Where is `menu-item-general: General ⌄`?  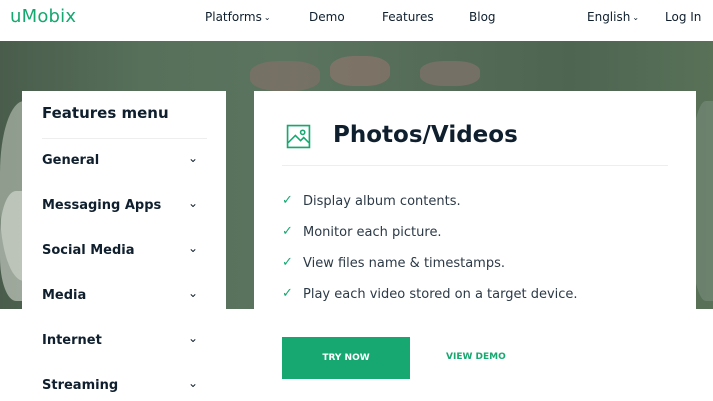 menu-item-general: General ⌄ is located at coordinates (124, 161).